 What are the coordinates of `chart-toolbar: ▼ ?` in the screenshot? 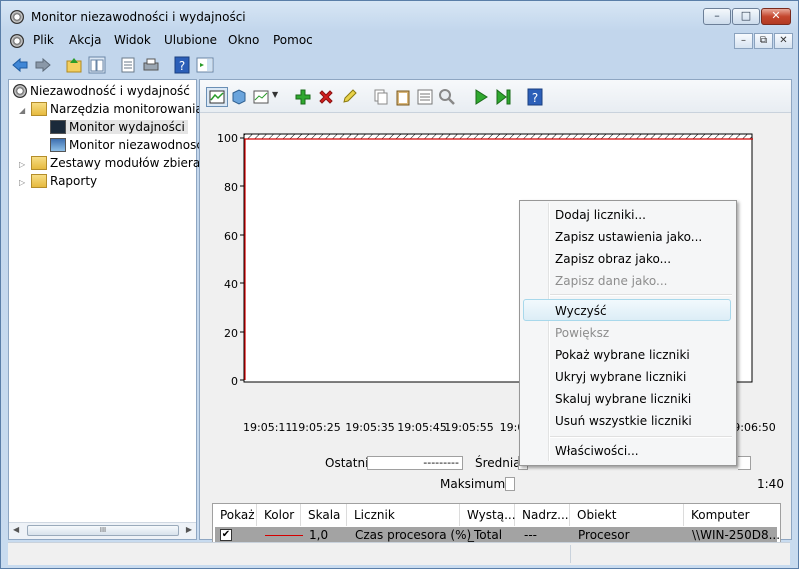 It's located at (495, 96).